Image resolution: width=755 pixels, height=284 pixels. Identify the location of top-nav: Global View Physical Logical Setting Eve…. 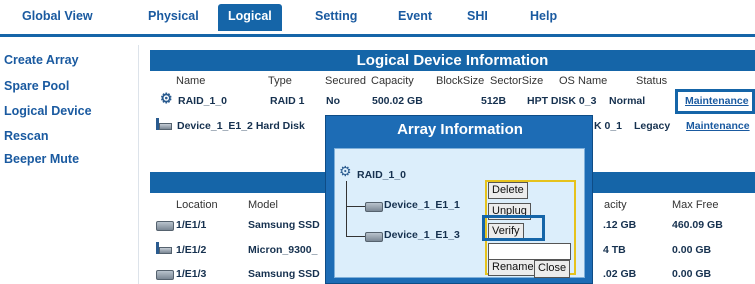
(377, 18).